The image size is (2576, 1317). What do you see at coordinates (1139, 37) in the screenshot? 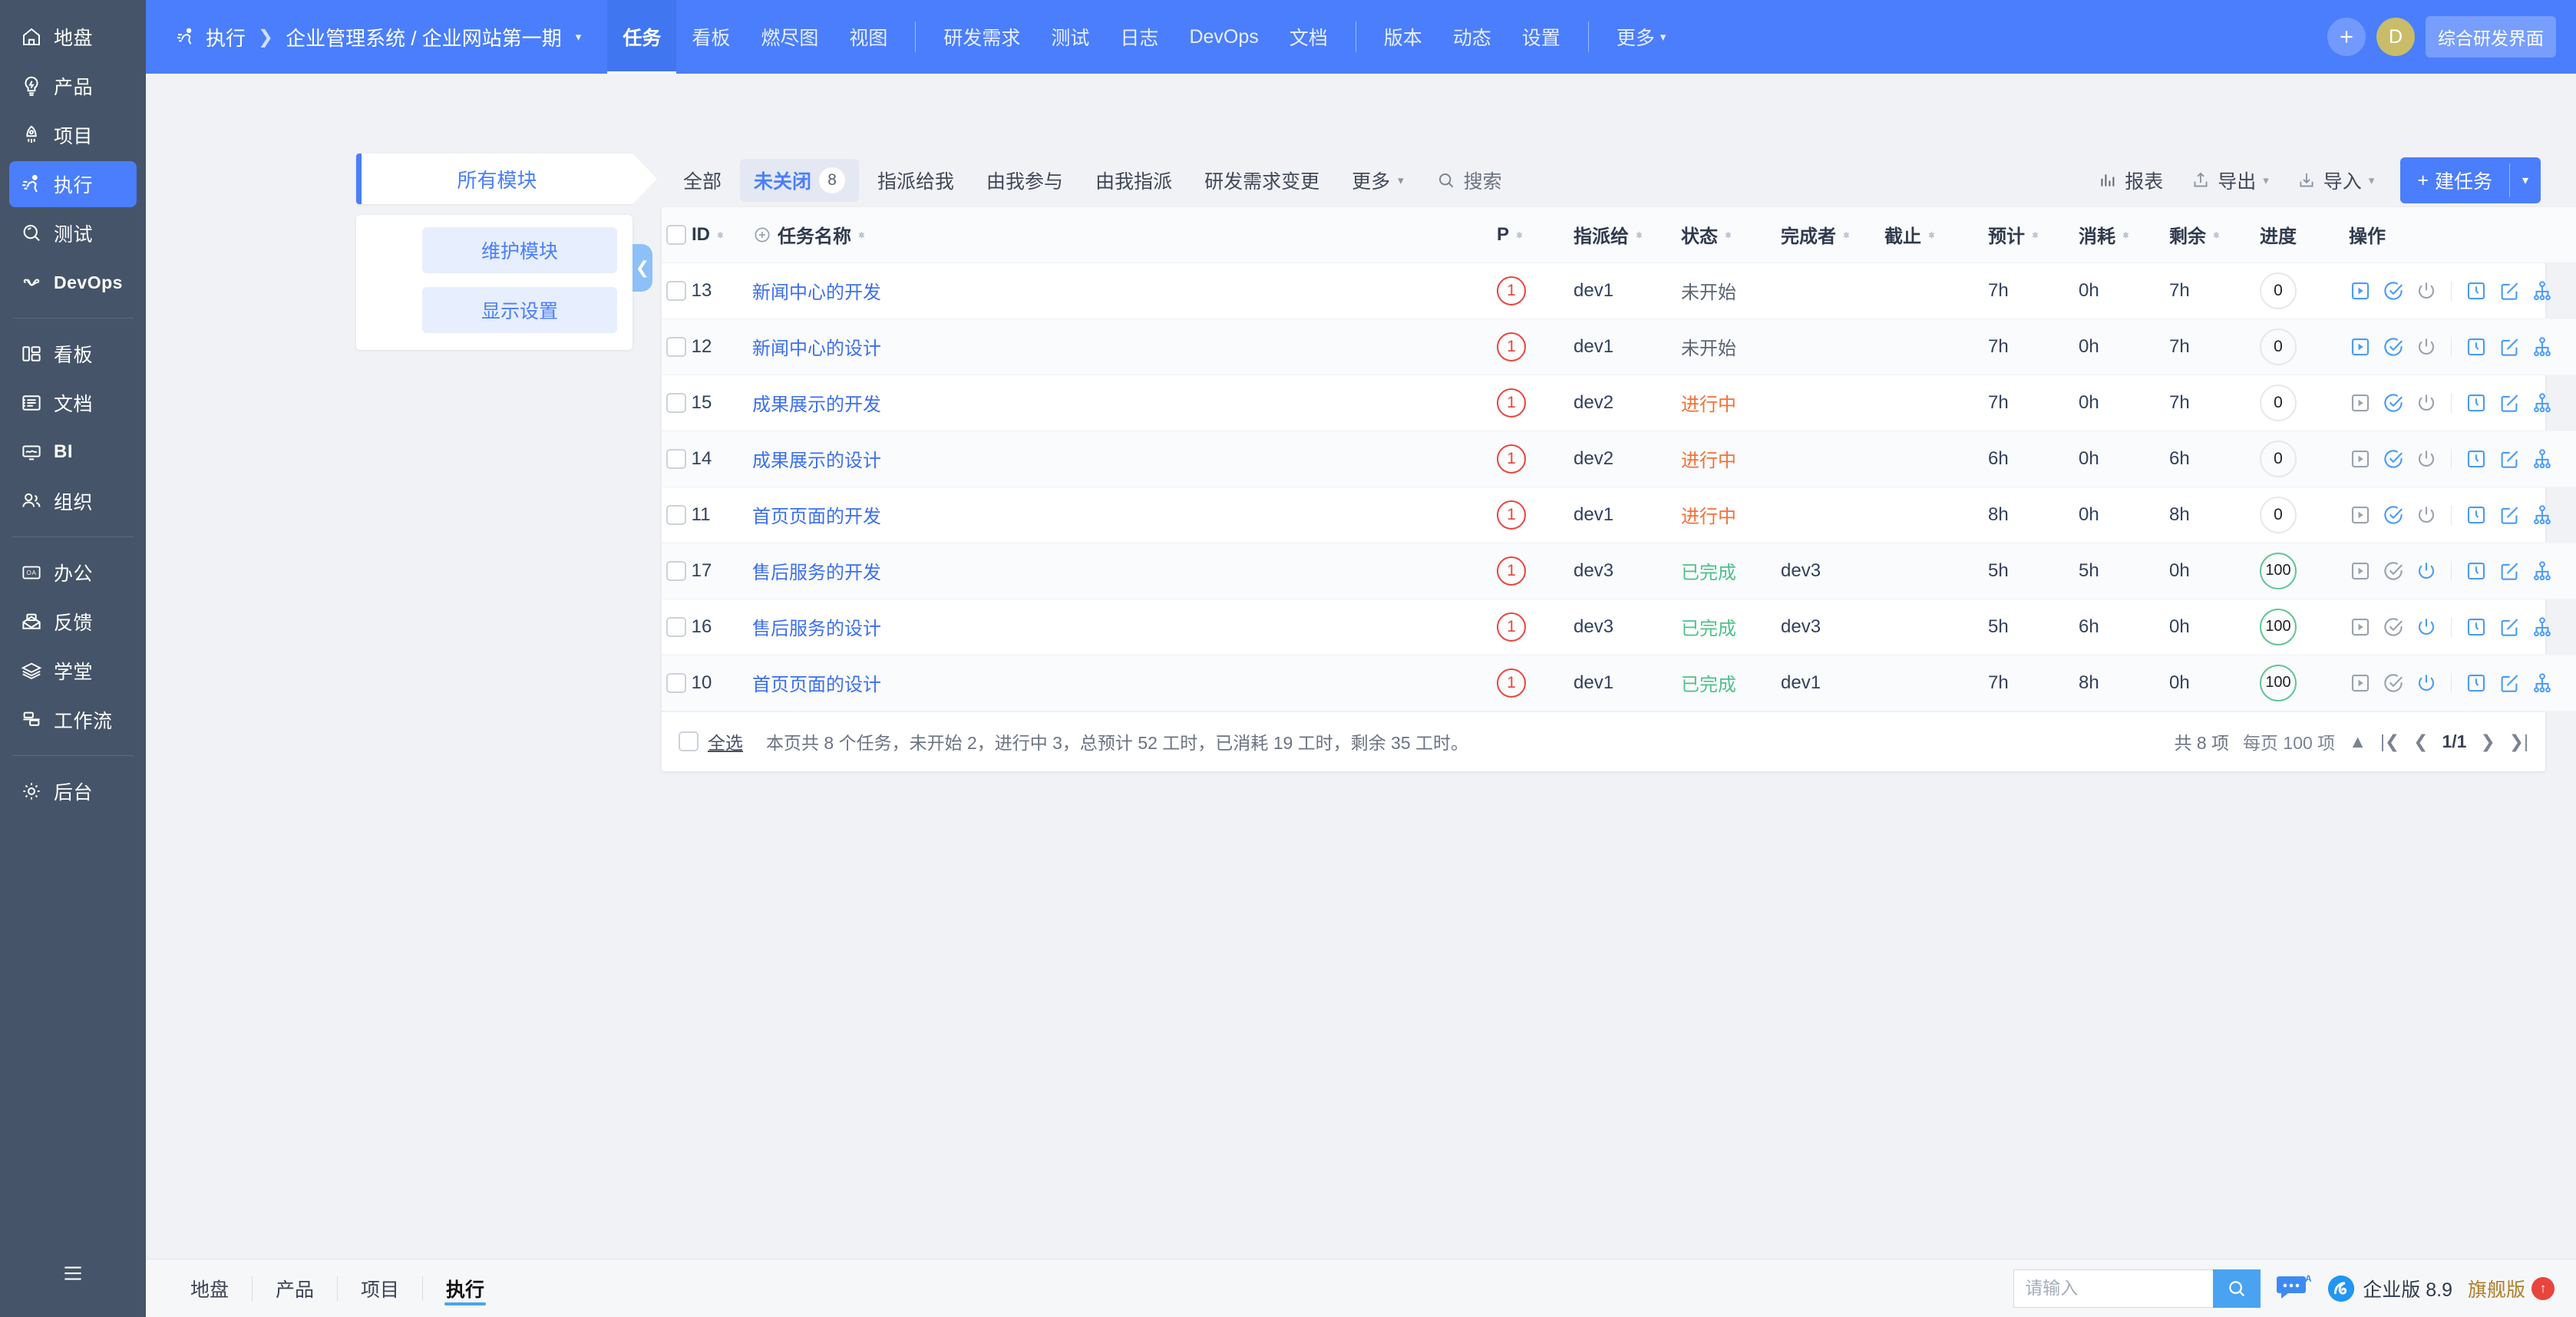
I see `tab-rizhi: 日志` at bounding box center [1139, 37].